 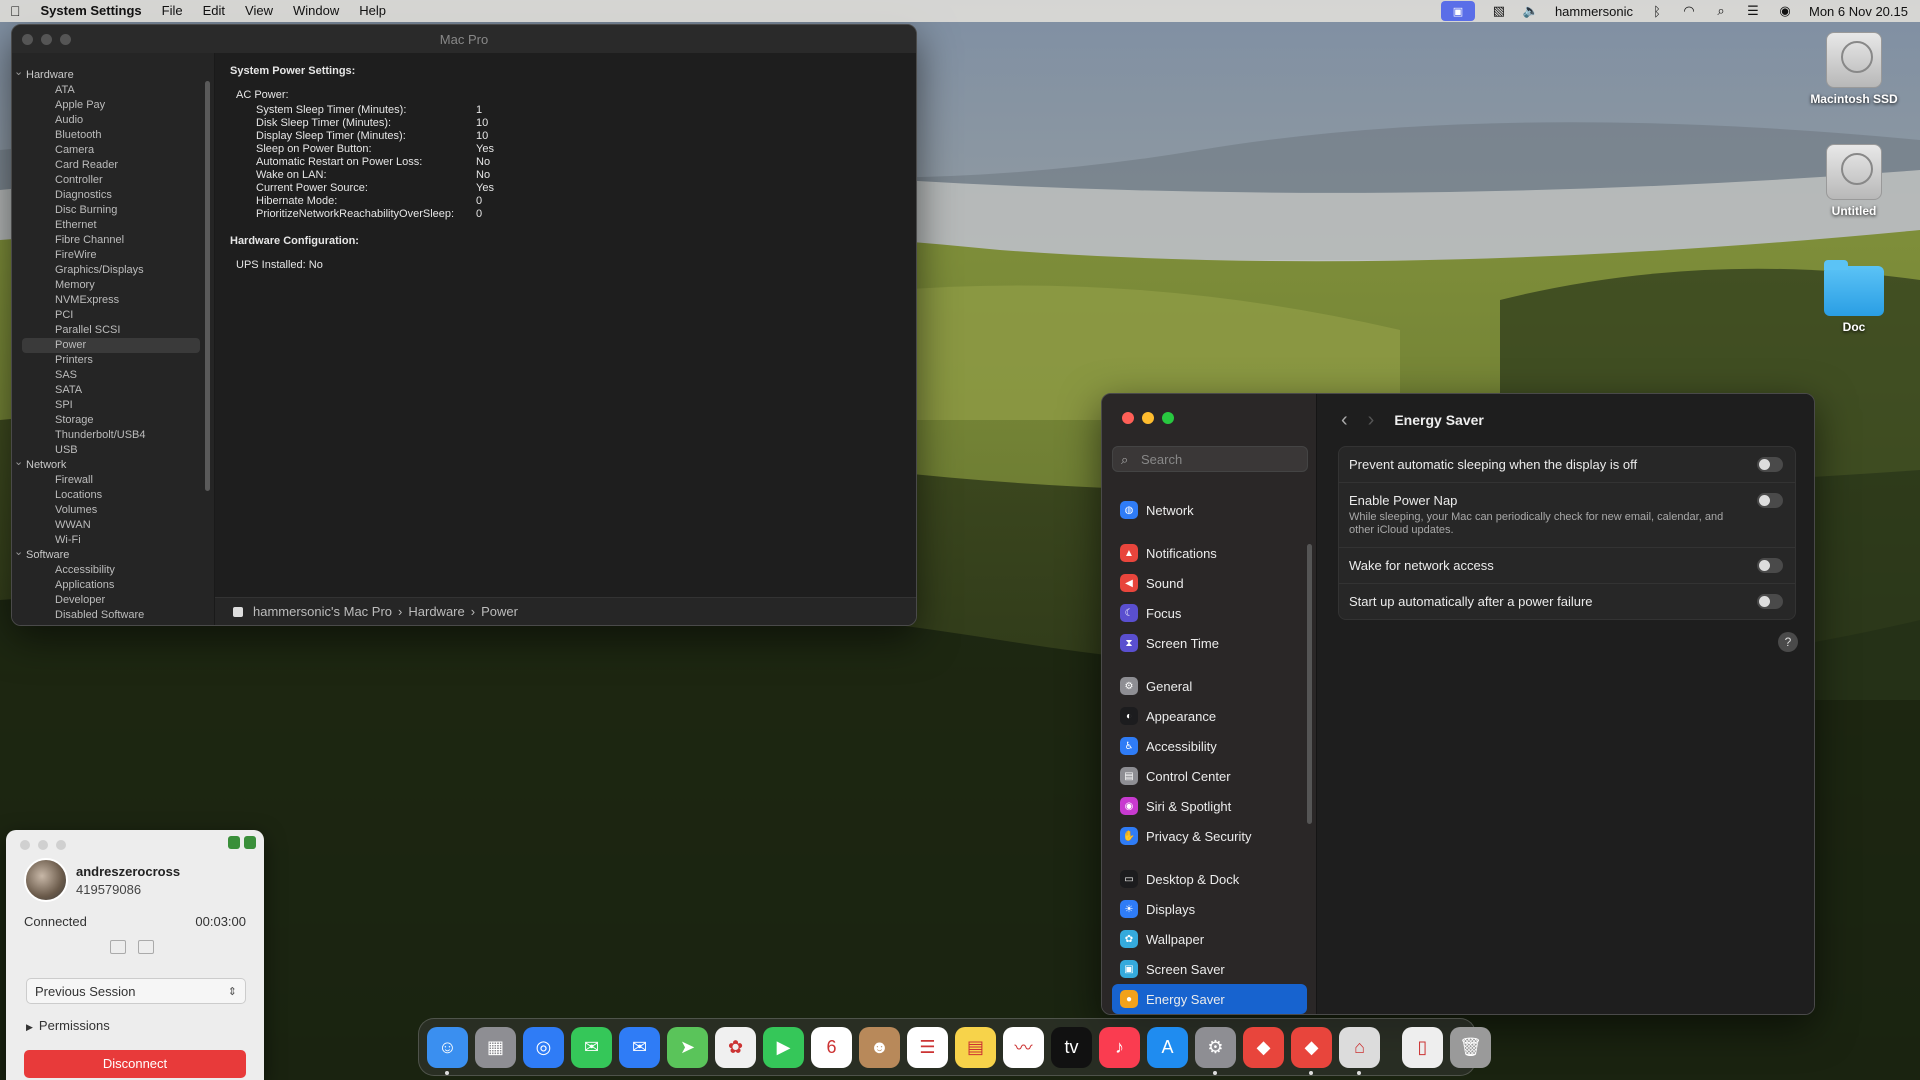 I want to click on music-icon: ♪, so click(x=1119, y=1047).